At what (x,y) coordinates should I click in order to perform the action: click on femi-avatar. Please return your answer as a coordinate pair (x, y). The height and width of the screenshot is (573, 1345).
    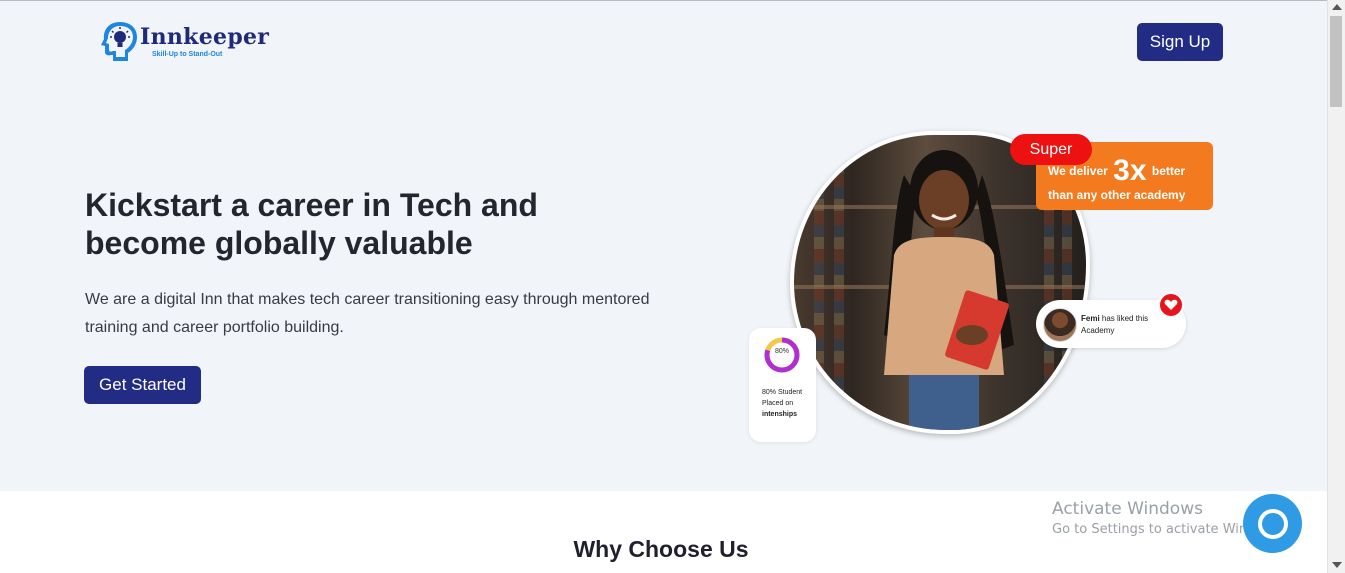
    Looking at the image, I should click on (1060, 325).